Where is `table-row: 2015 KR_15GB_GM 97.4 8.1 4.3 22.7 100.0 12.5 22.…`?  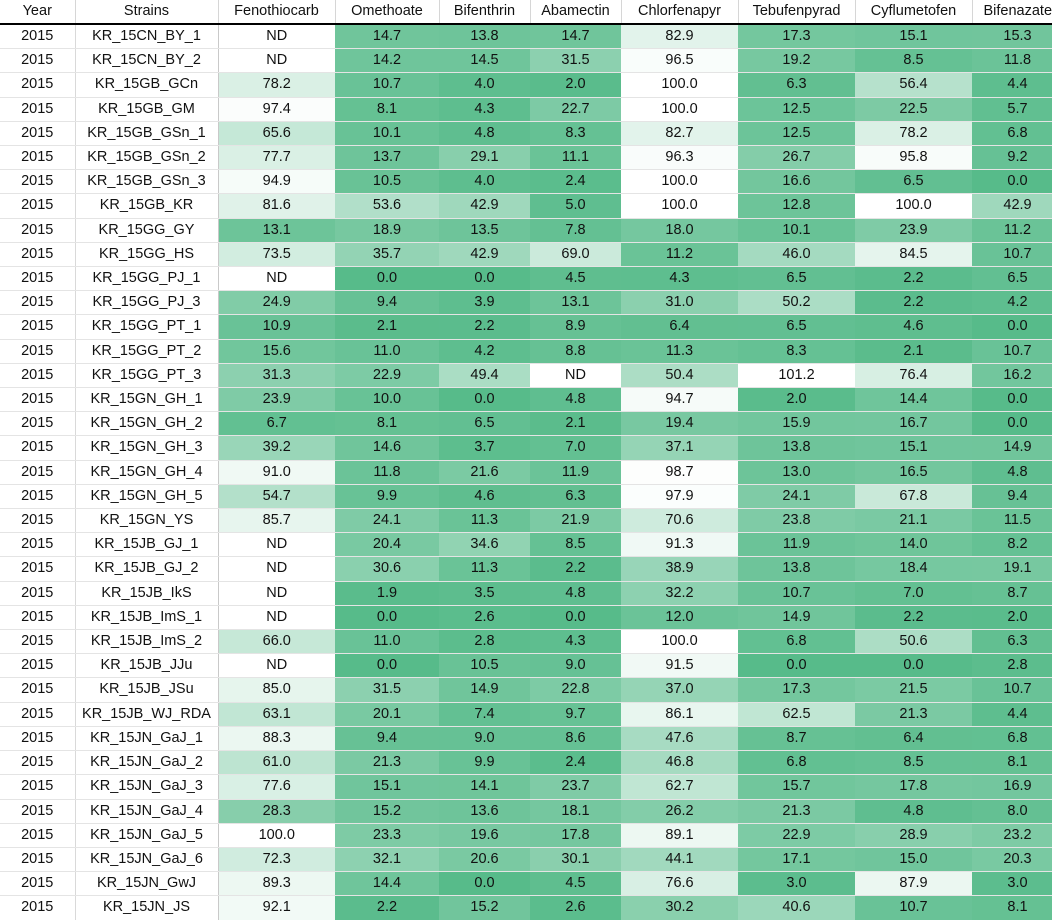 table-row: 2015 KR_15GB_GM 97.4 8.1 4.3 22.7 100.0 12.5 22.… is located at coordinates (526, 109).